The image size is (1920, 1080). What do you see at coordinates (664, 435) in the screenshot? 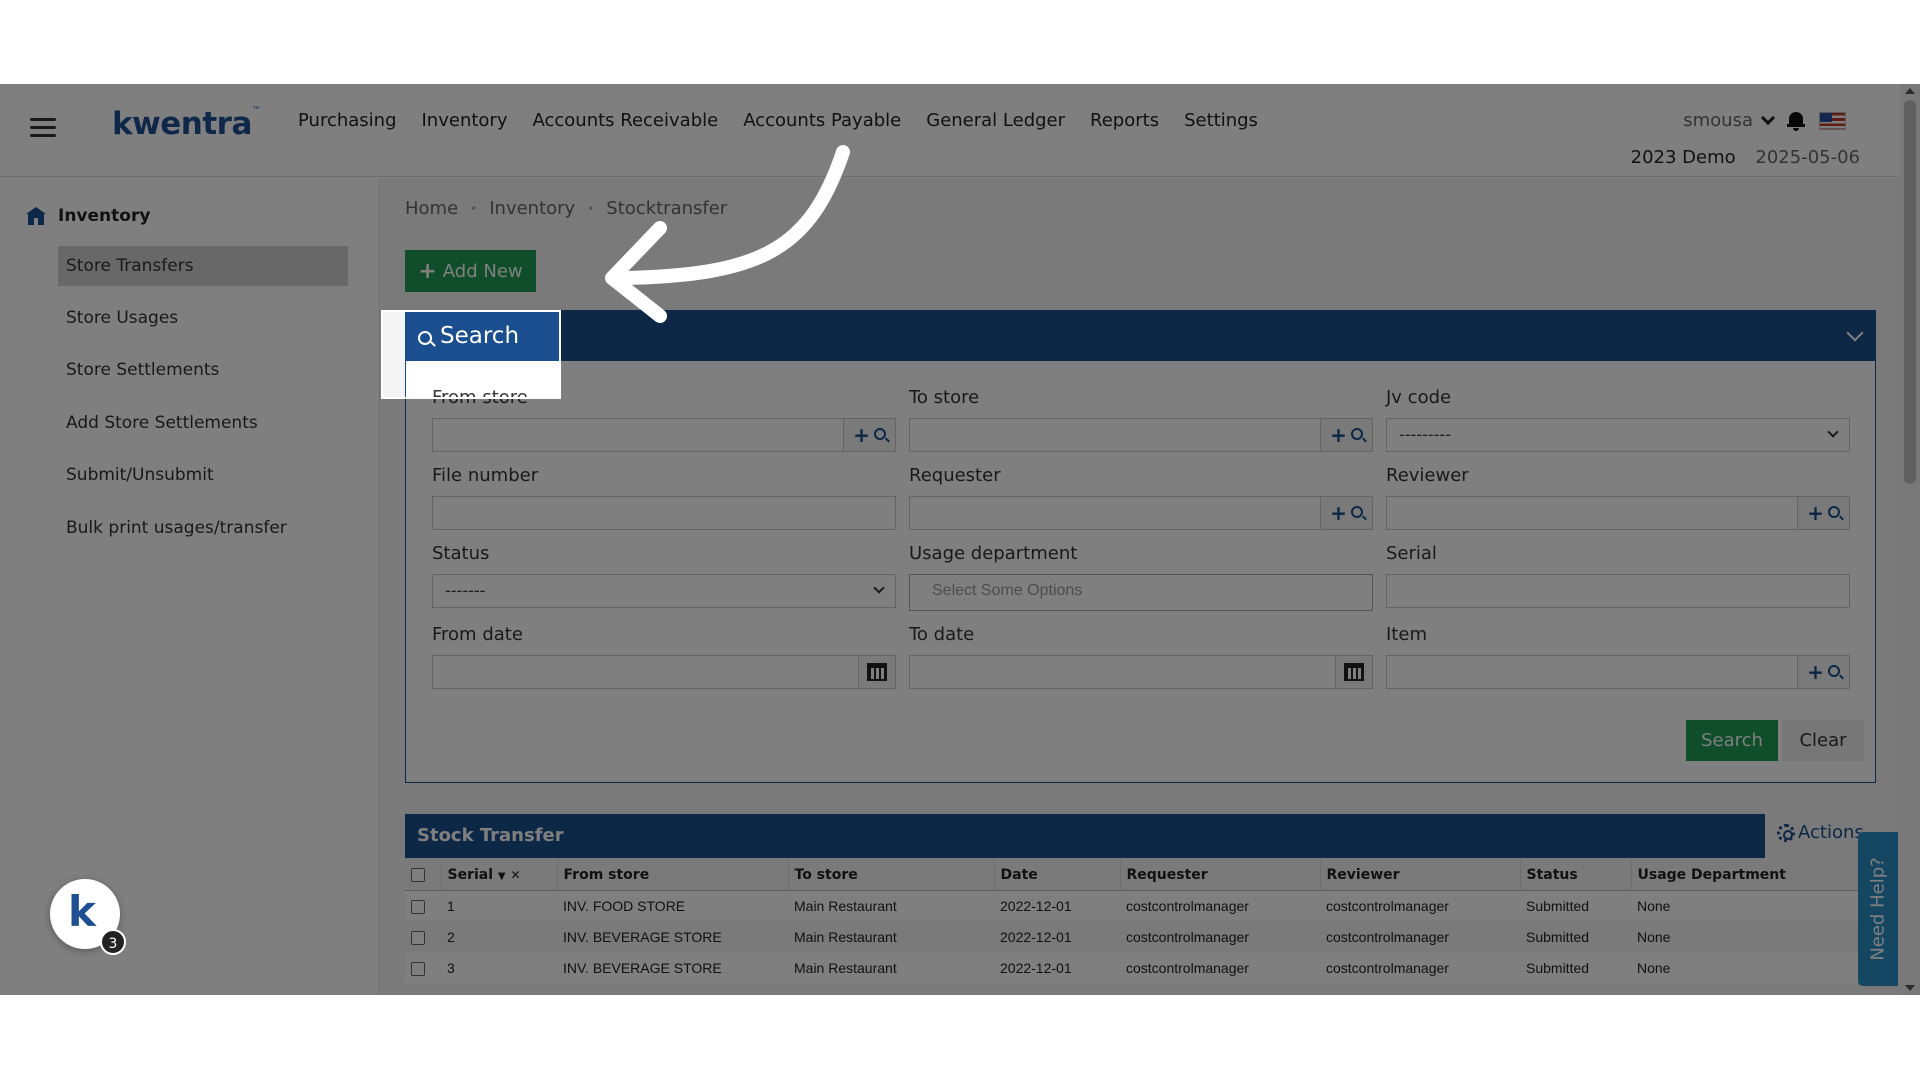
I see `from-store-input: +` at bounding box center [664, 435].